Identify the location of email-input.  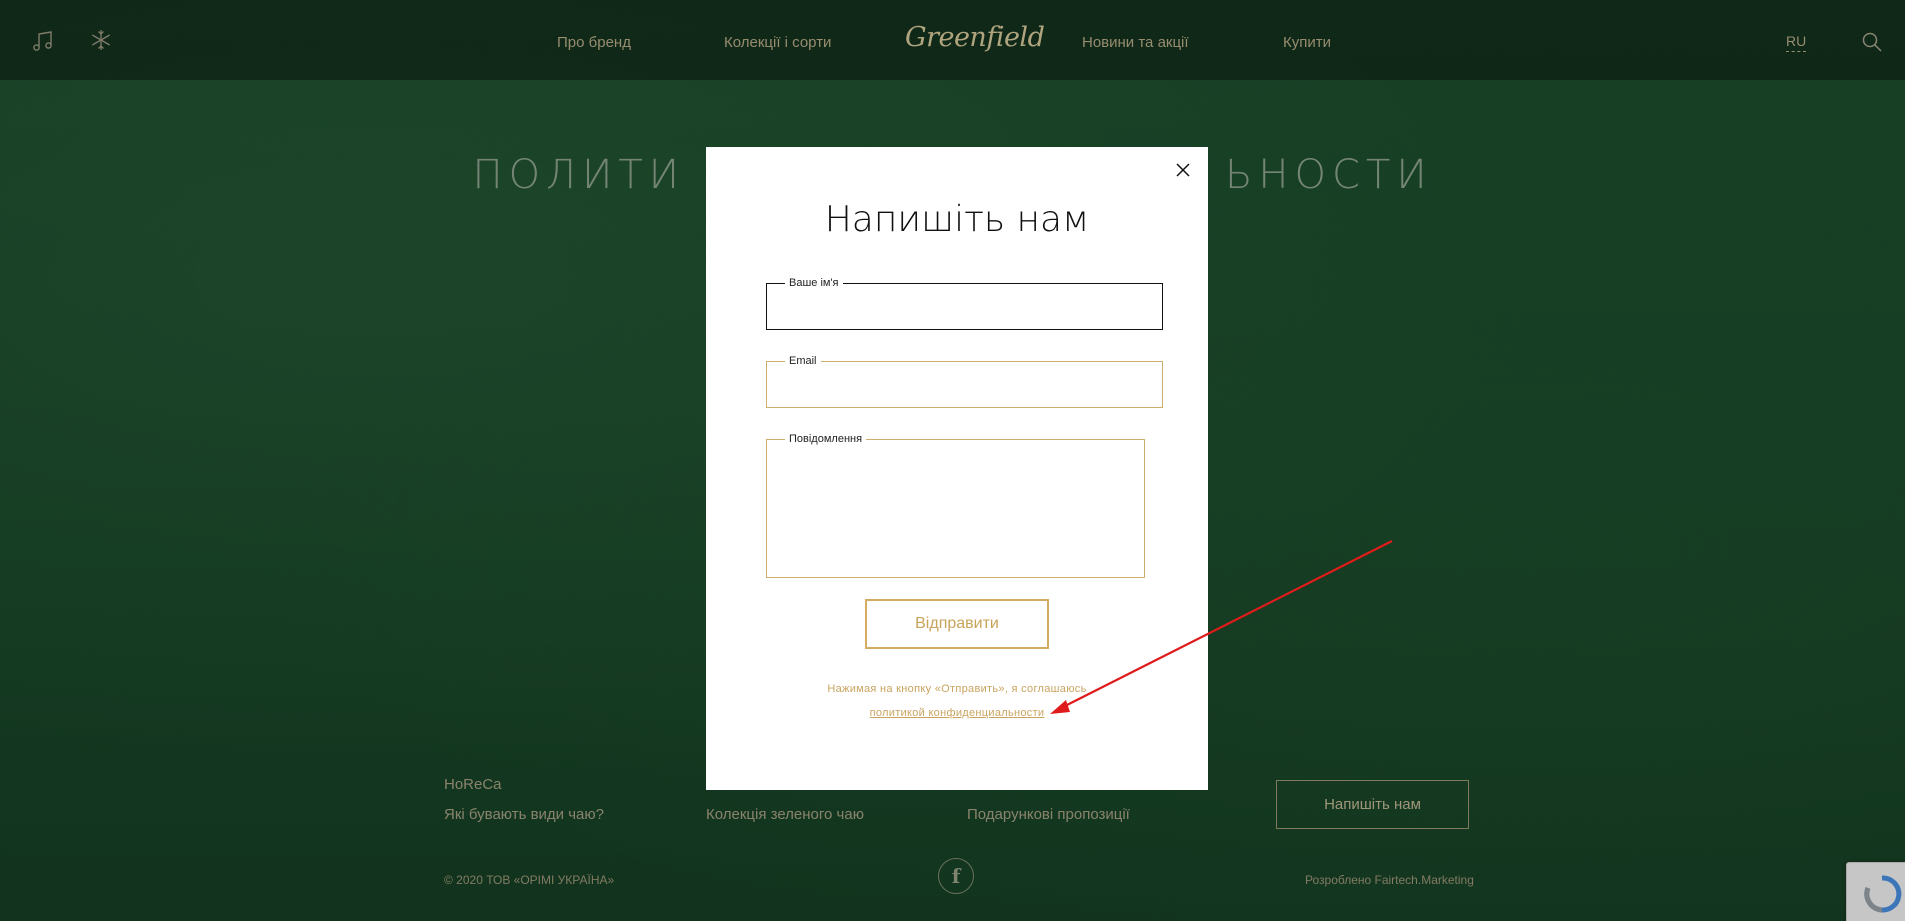
(964, 385).